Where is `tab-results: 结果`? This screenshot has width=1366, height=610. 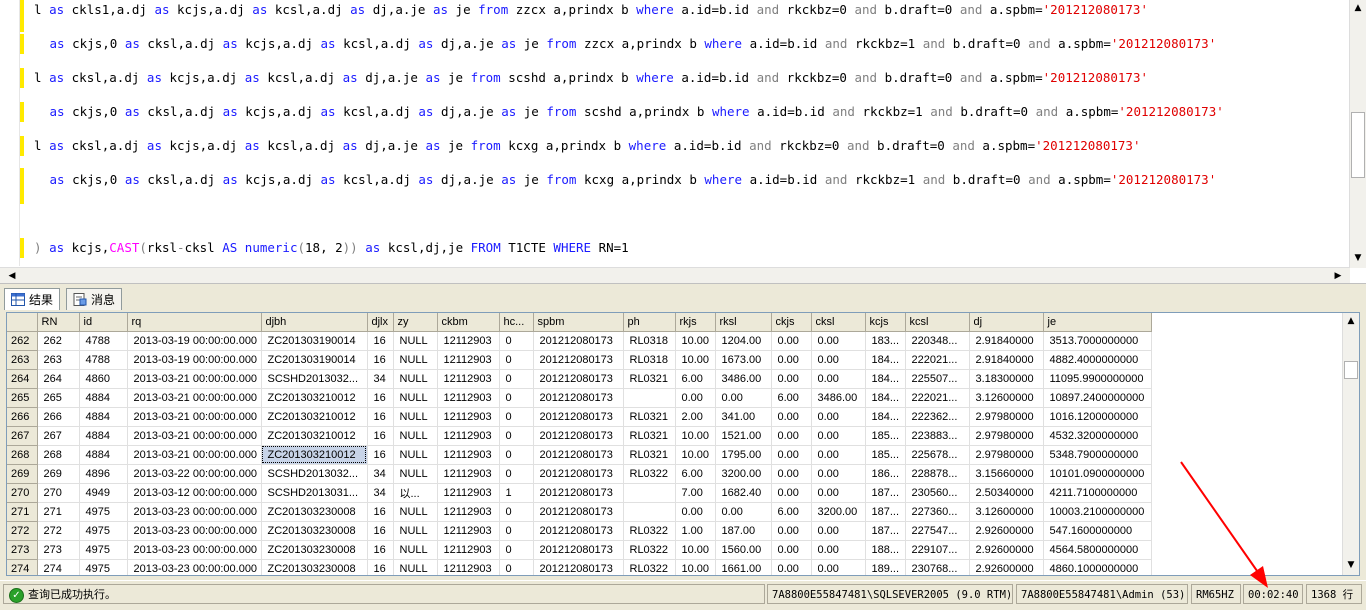 tab-results: 结果 is located at coordinates (32, 299).